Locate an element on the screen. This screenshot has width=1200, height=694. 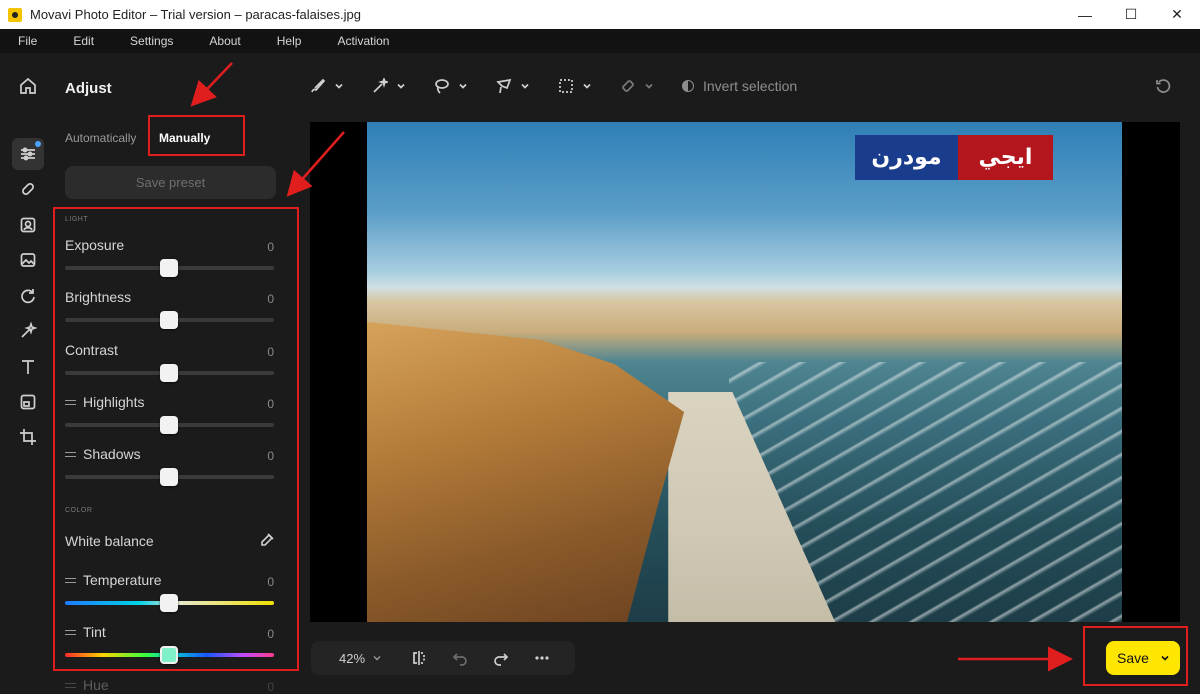
menu-about: About is located at coordinates (224, 41).